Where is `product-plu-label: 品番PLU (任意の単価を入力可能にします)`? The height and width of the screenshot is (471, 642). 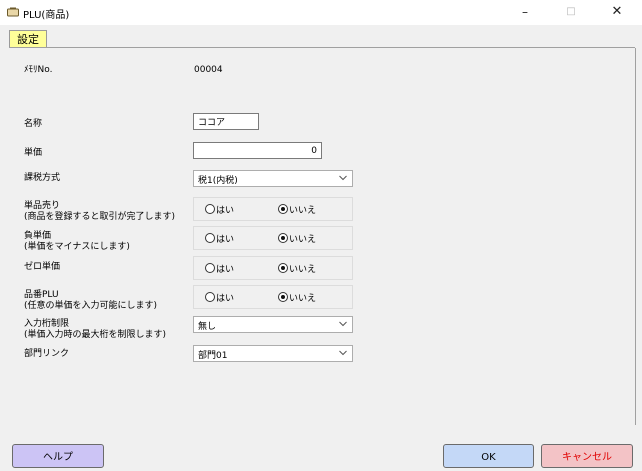 product-plu-label: 品番PLU (任意の単価を入力可能にします) is located at coordinates (90, 301).